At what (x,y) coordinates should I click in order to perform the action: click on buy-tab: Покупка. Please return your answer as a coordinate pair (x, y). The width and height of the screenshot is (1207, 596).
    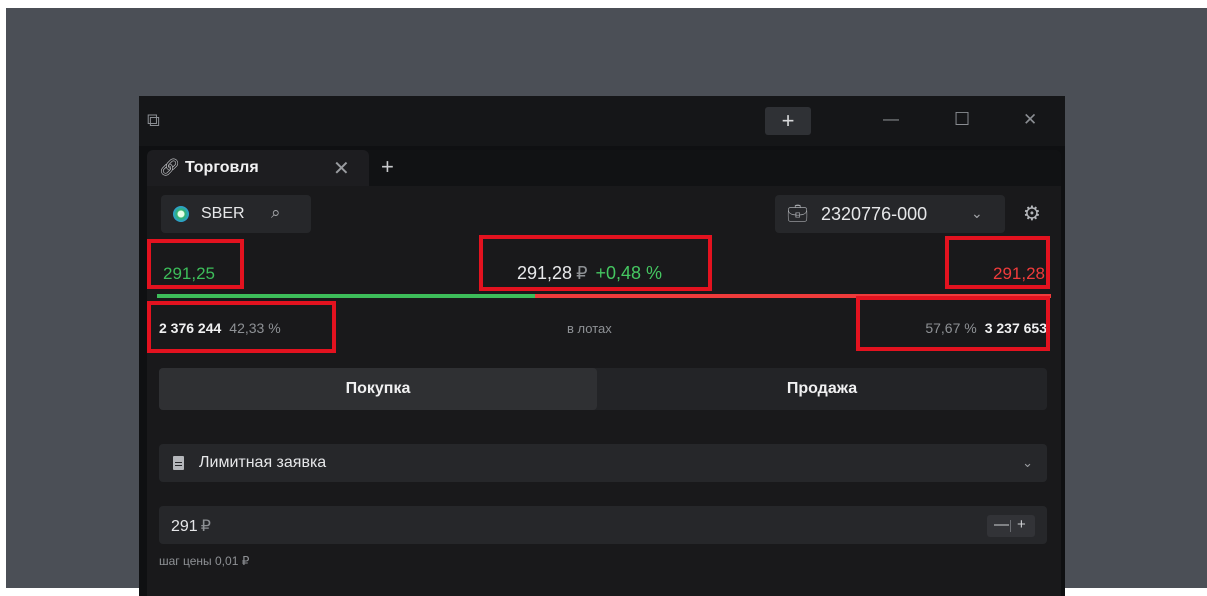
    Looking at the image, I should click on (378, 389).